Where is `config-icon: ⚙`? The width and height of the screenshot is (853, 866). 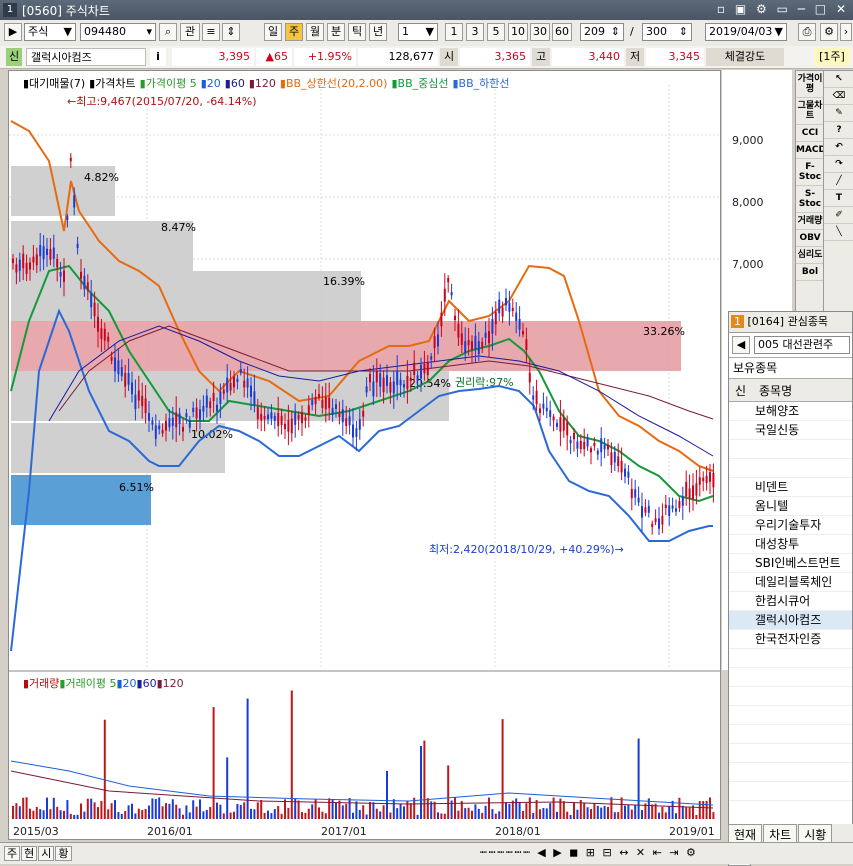 config-icon: ⚙ is located at coordinates (829, 32).